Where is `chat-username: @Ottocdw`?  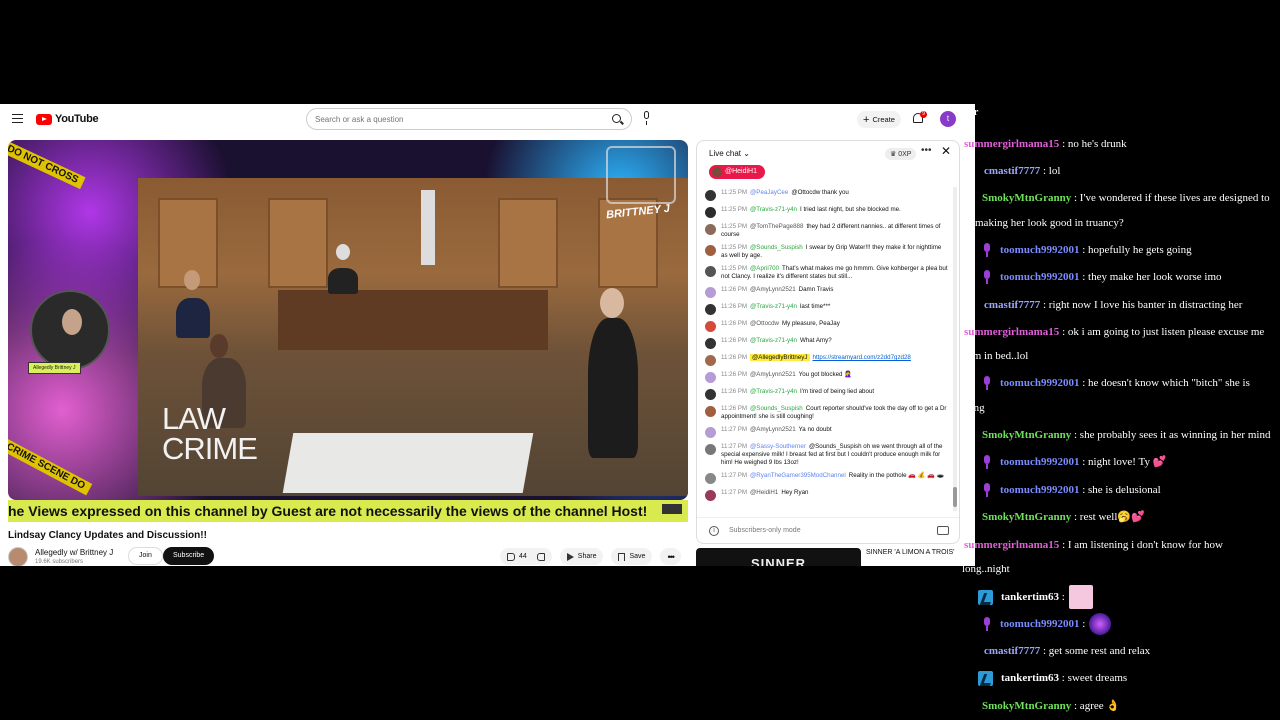
chat-username: @Ottocdw is located at coordinates (764, 323).